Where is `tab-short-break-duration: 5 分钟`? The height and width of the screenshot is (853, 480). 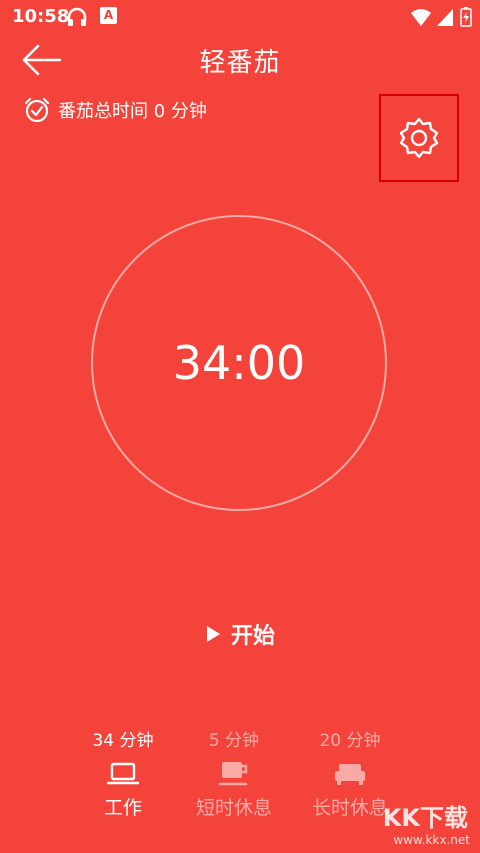
tab-short-break-duration: 5 分钟 is located at coordinates (234, 741).